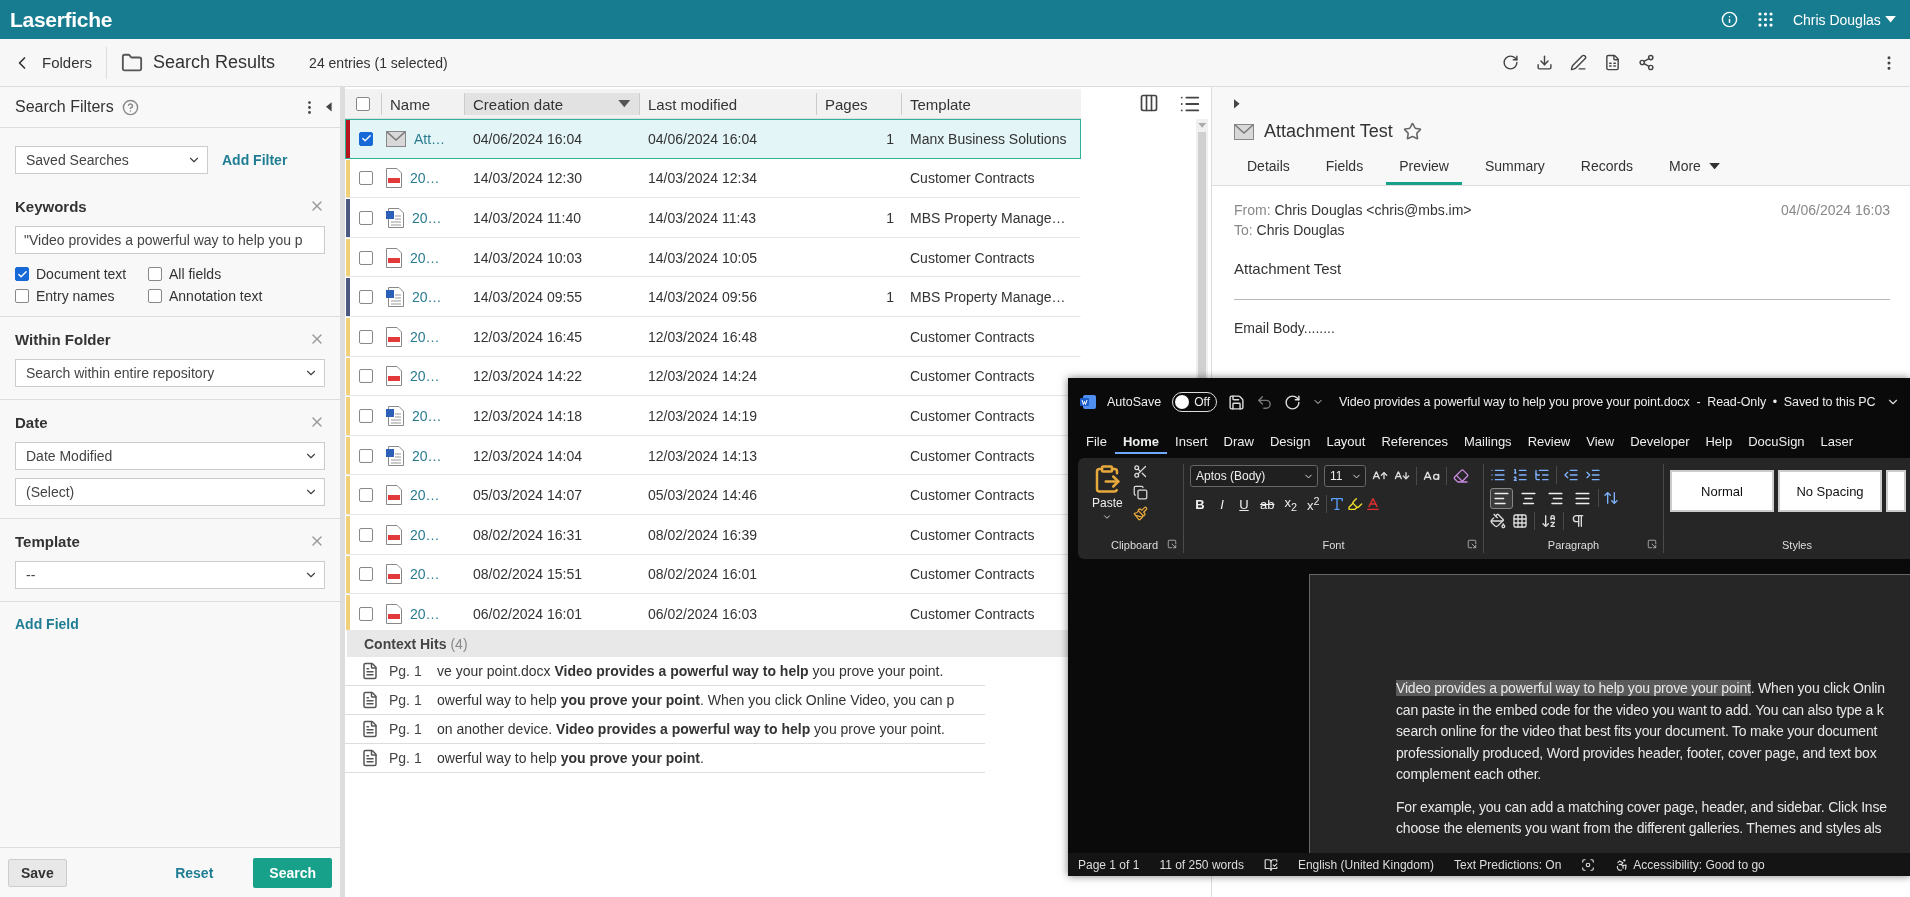 The width and height of the screenshot is (1910, 897). I want to click on ribbon-tab: Mailings, so click(1487, 442).